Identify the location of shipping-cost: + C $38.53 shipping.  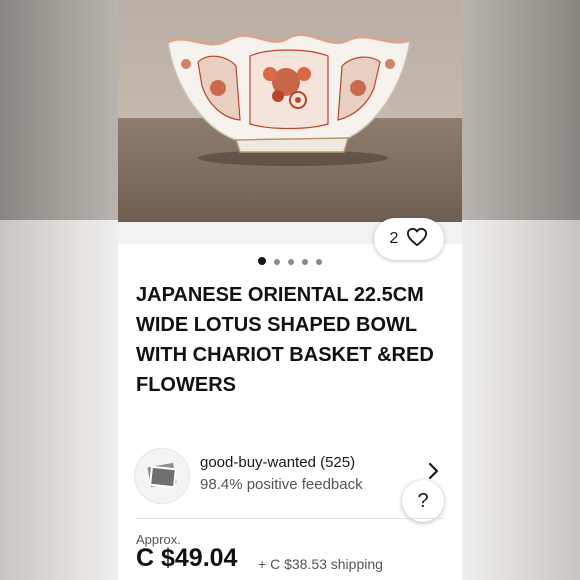
(320, 564).